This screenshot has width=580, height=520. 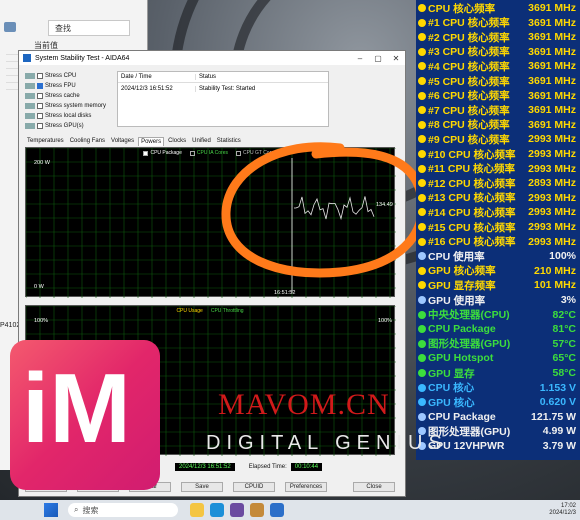 I want to click on sensor-label: #5 CPU 核心频率, so click(x=469, y=81).